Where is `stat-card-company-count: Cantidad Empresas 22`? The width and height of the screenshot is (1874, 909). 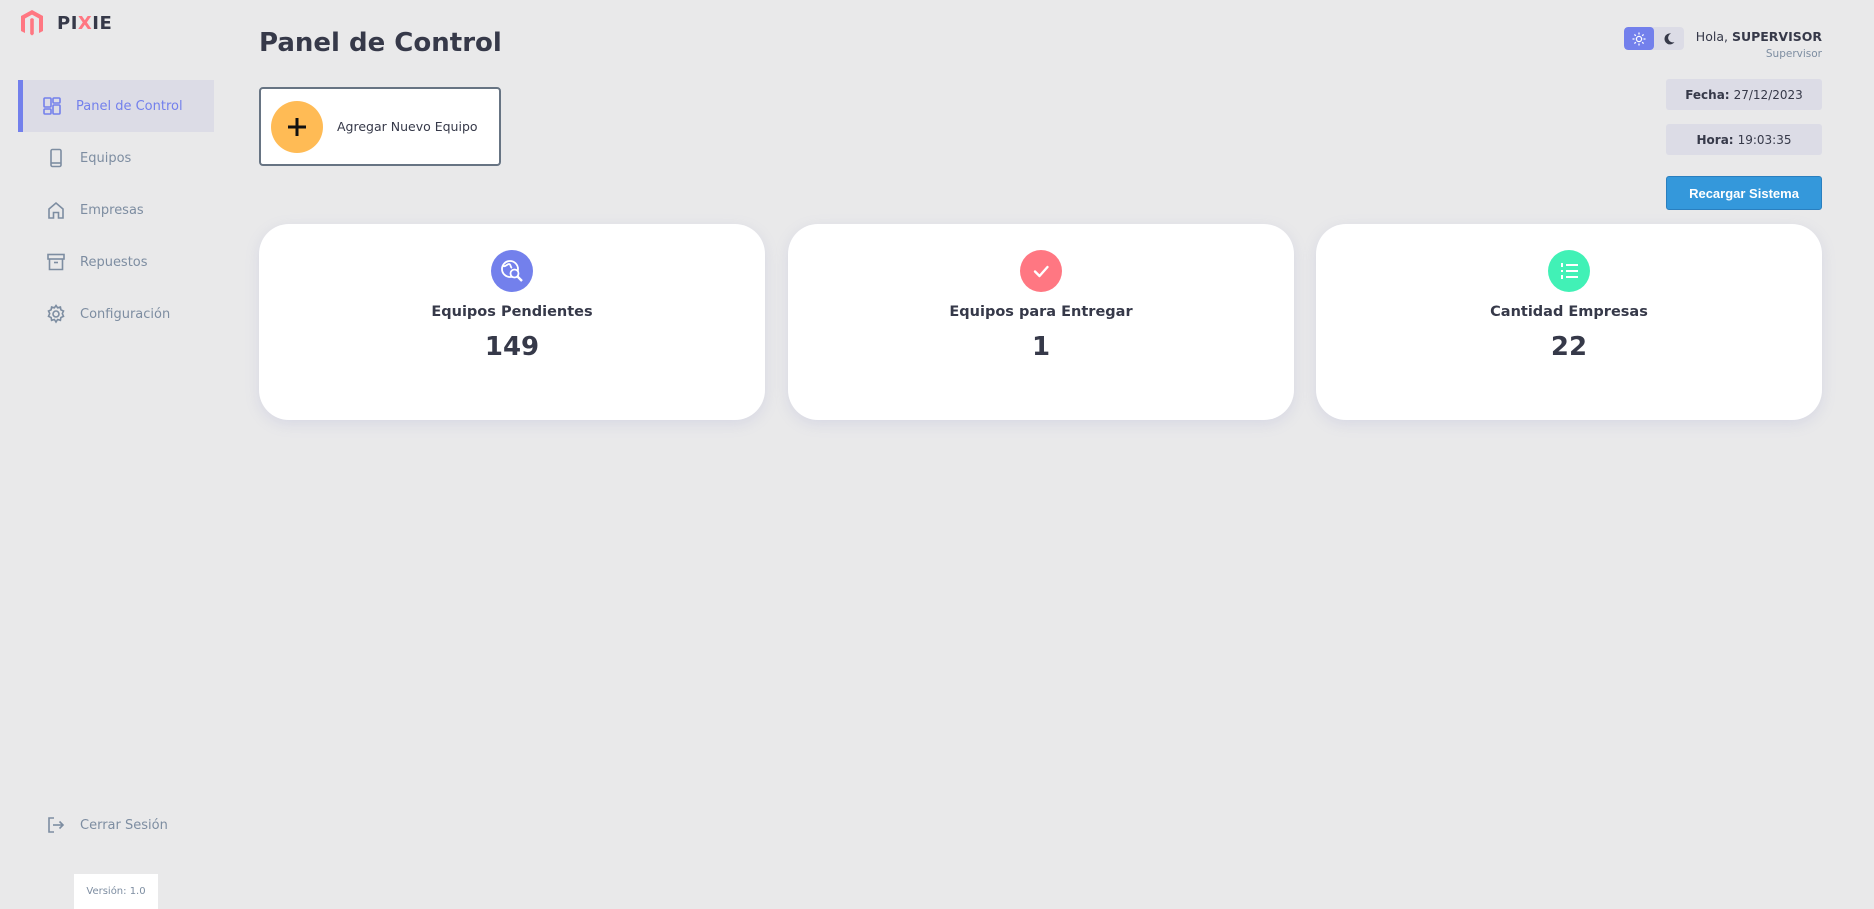 stat-card-company-count: Cantidad Empresas 22 is located at coordinates (1569, 322).